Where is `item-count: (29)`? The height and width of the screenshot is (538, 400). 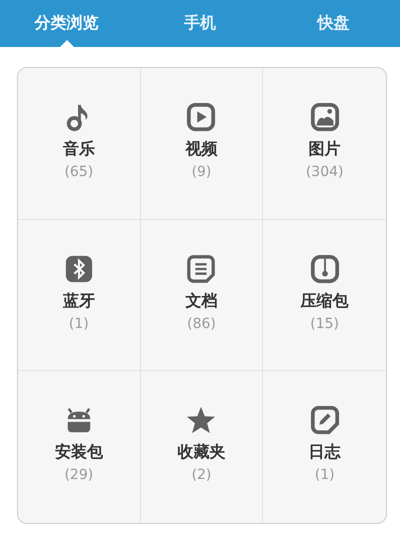
item-count: (29) is located at coordinates (79, 475).